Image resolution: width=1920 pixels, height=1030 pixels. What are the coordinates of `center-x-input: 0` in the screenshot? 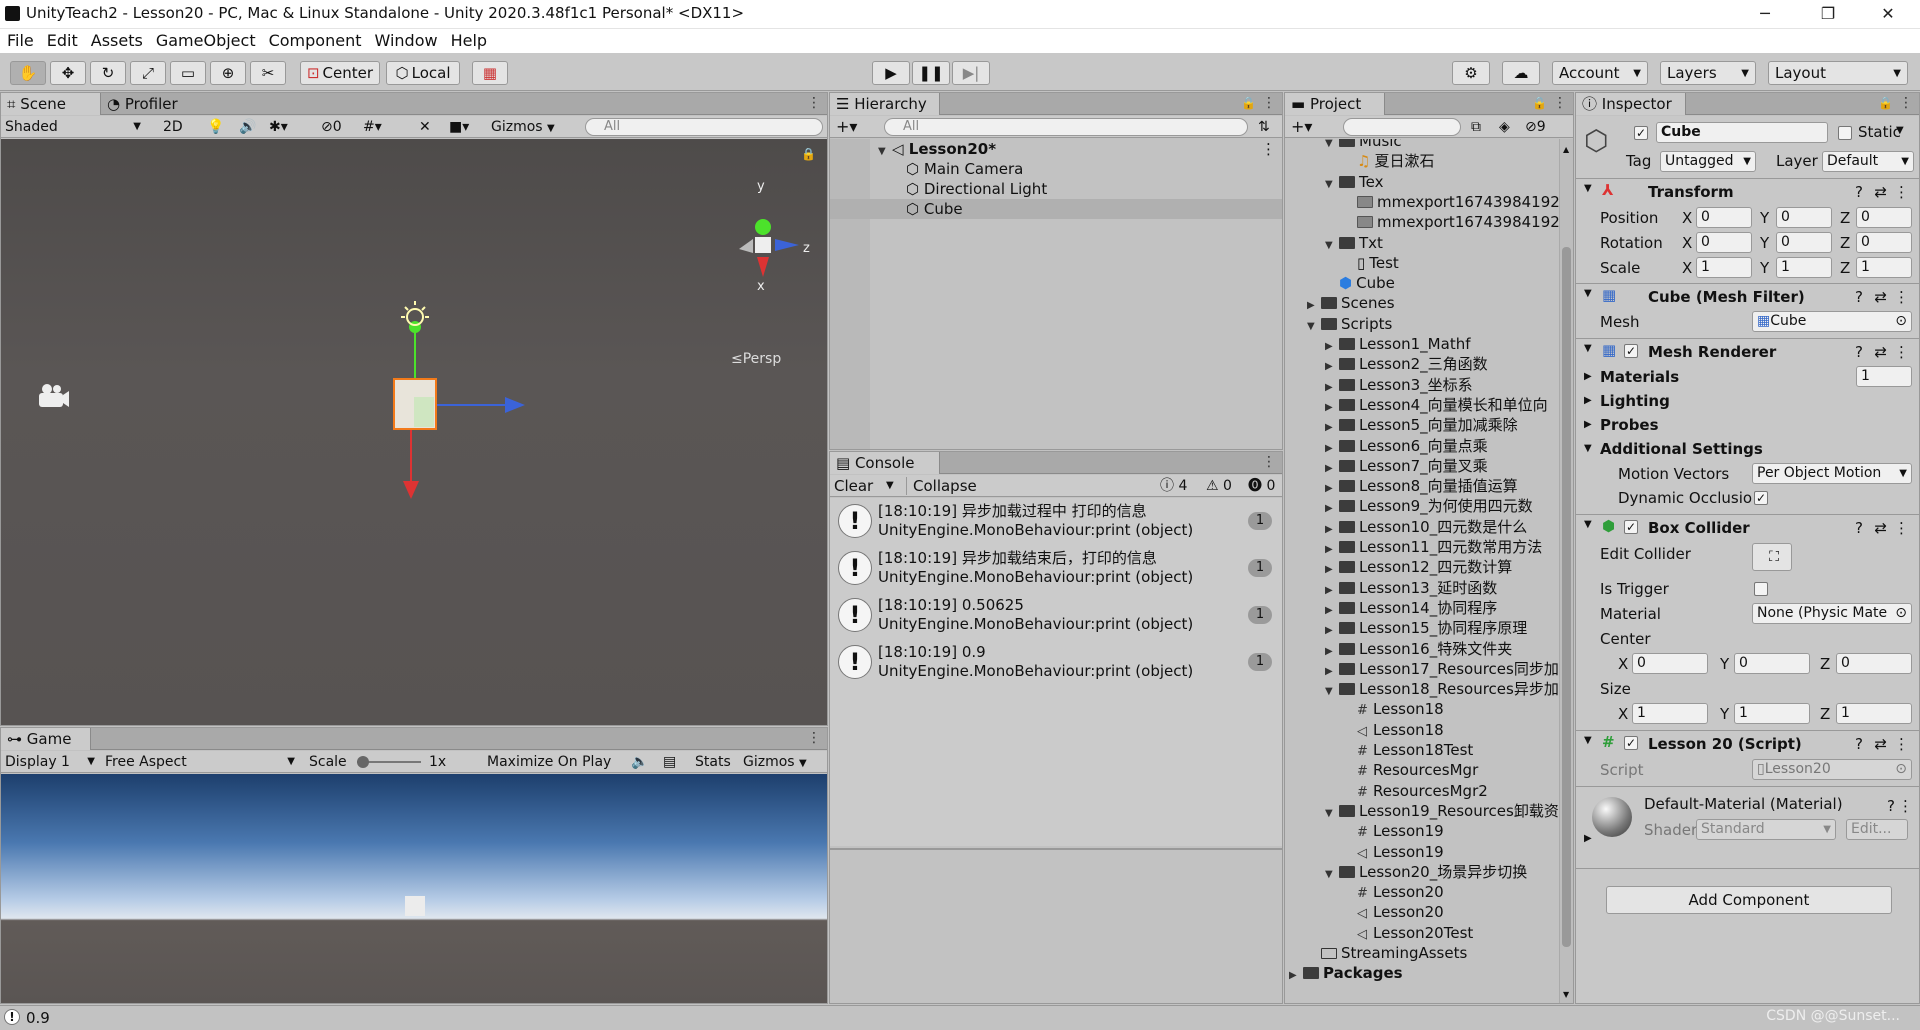 It's located at (1670, 663).